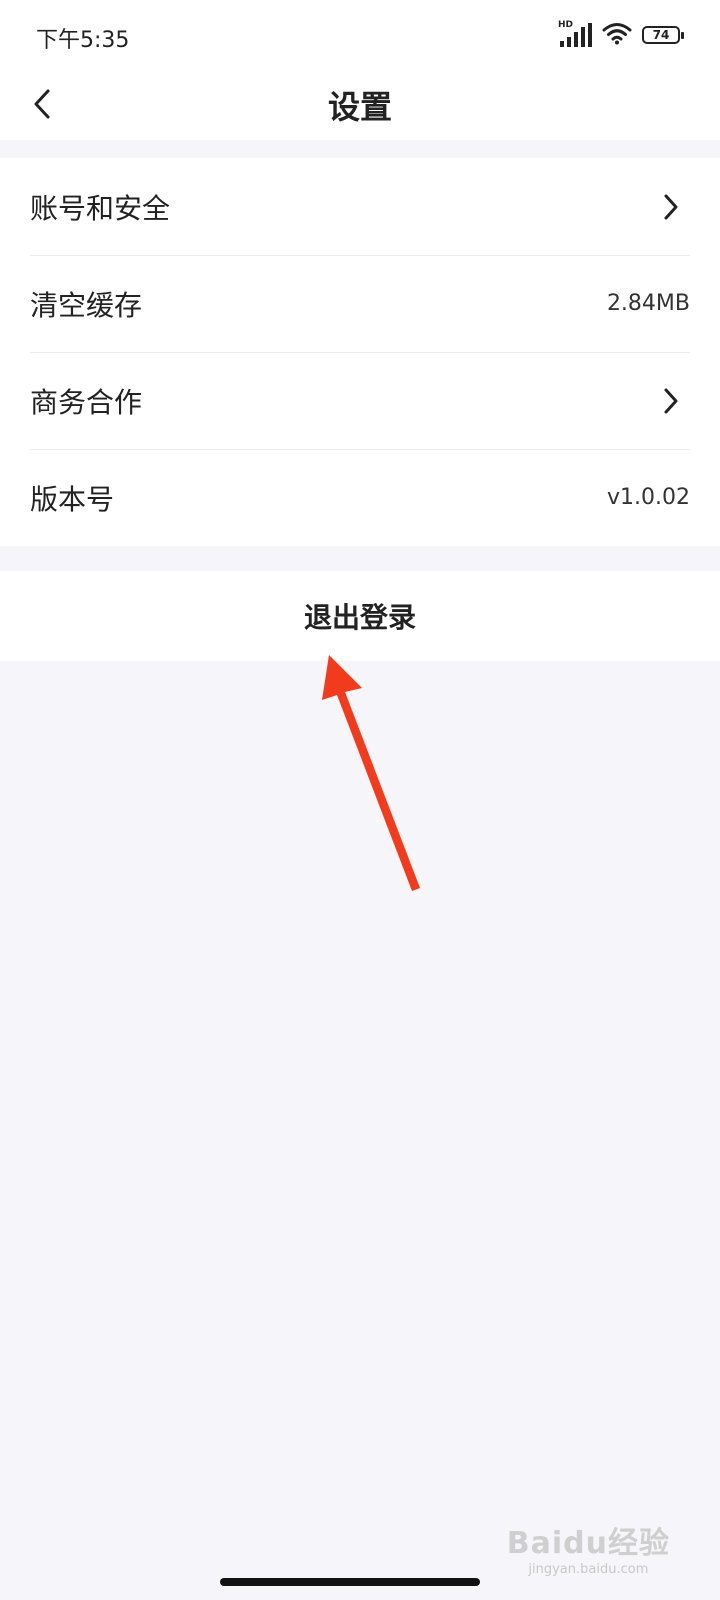  What do you see at coordinates (72, 499) in the screenshot?
I see `settings-item-label: 版本号` at bounding box center [72, 499].